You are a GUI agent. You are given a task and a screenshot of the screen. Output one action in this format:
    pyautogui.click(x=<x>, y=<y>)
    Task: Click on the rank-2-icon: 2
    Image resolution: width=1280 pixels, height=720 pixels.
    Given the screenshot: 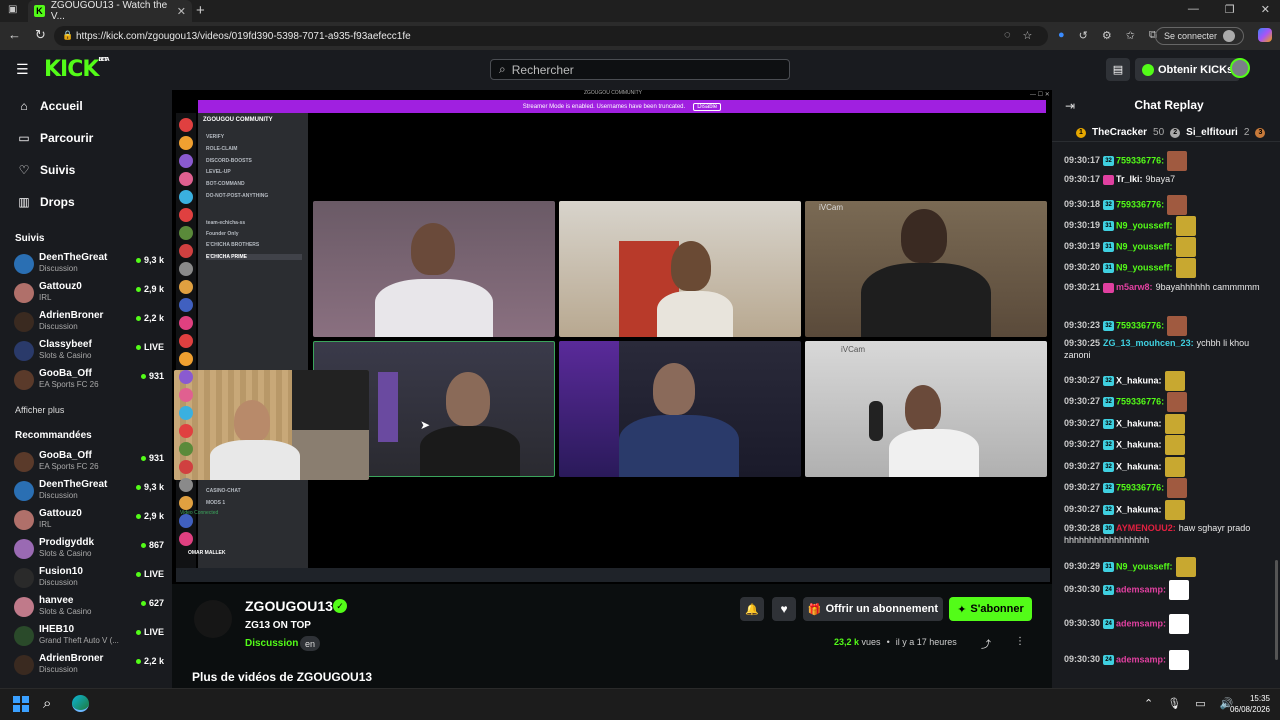 What is the action you would take?
    pyautogui.click(x=1175, y=132)
    